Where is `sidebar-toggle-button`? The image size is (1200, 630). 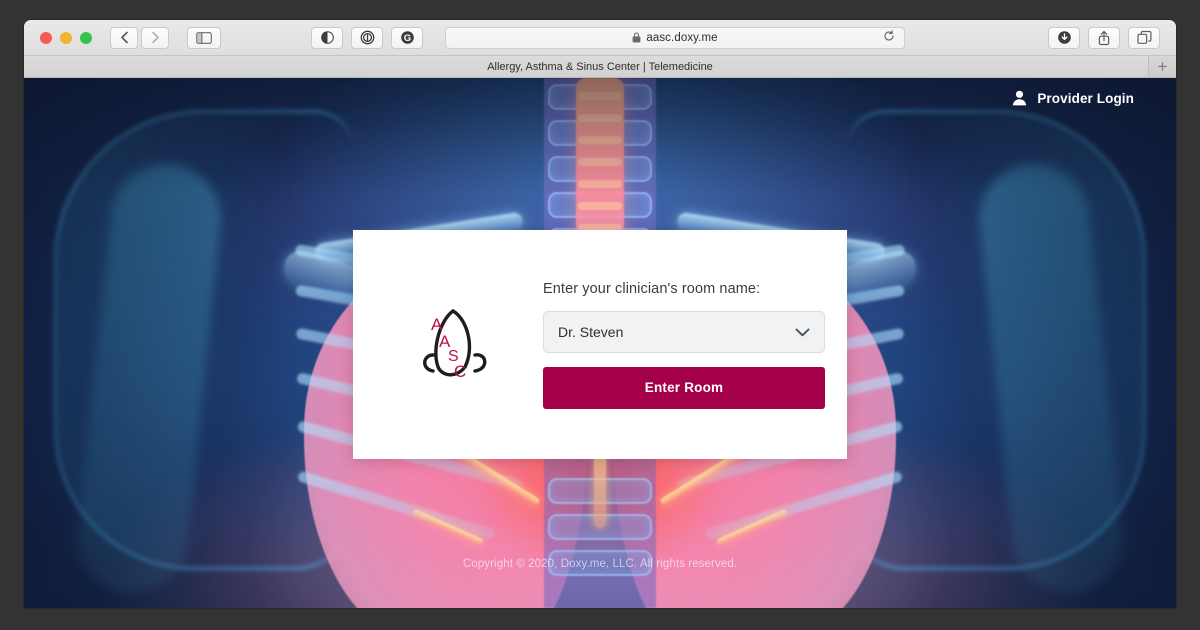 sidebar-toggle-button is located at coordinates (204, 37).